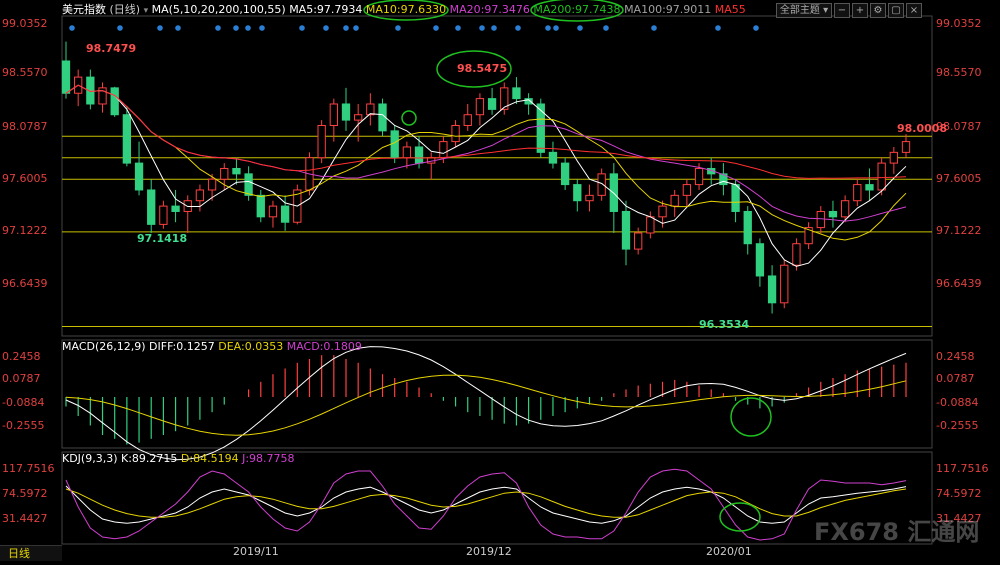 The height and width of the screenshot is (565, 1000). What do you see at coordinates (23, 425) in the screenshot?
I see `macd-axis-left-3: -0.2555` at bounding box center [23, 425].